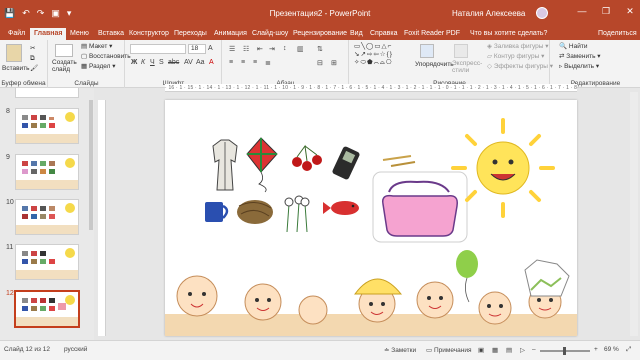 The width and height of the screenshot is (640, 360). I want to click on format-painter-icon: 🖌, so click(34, 68).